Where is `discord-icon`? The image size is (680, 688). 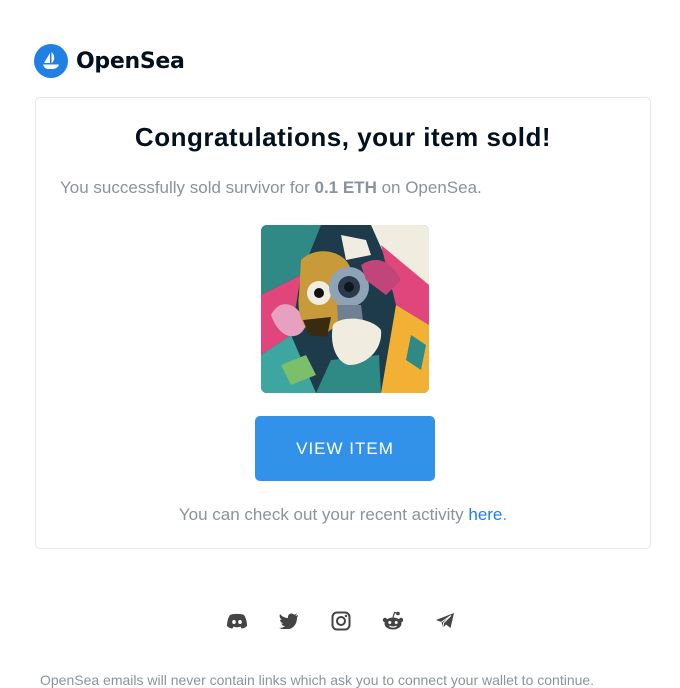 discord-icon is located at coordinates (237, 621).